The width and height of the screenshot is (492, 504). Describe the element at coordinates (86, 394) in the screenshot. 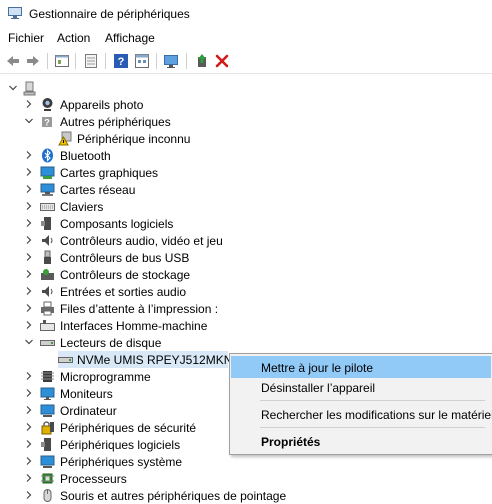

I see `tree-item-label: Moniteurs` at that location.